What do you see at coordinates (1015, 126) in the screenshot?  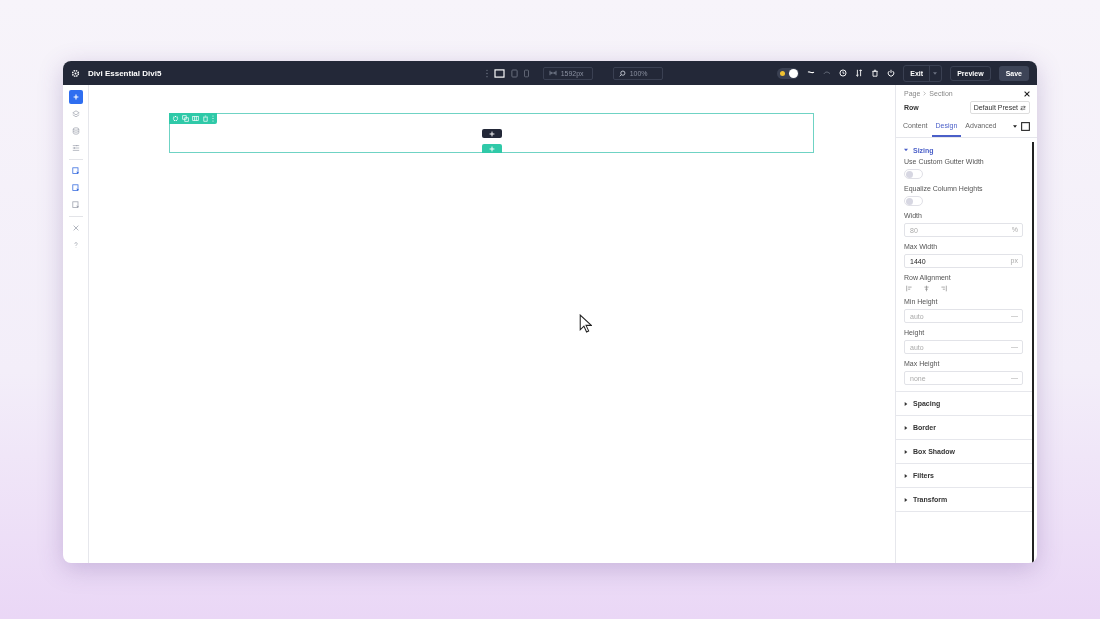 I see `caret-icon` at bounding box center [1015, 126].